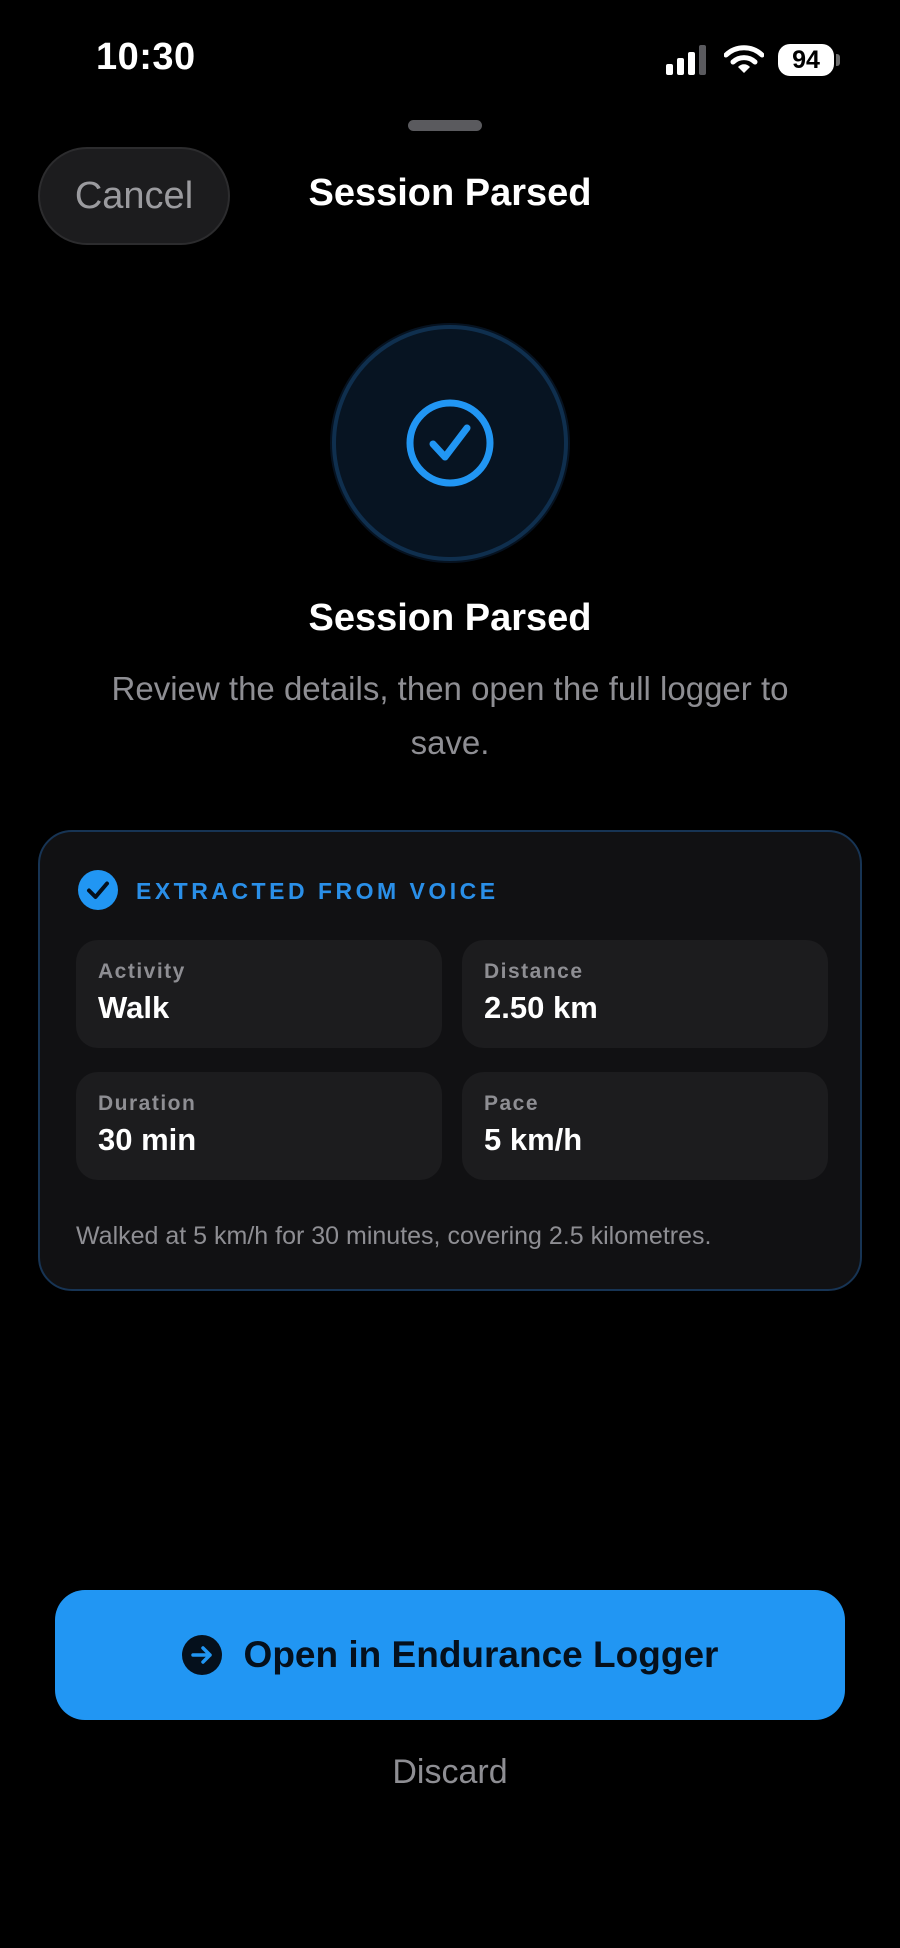  What do you see at coordinates (134, 1007) in the screenshot?
I see `field-value: Walk` at bounding box center [134, 1007].